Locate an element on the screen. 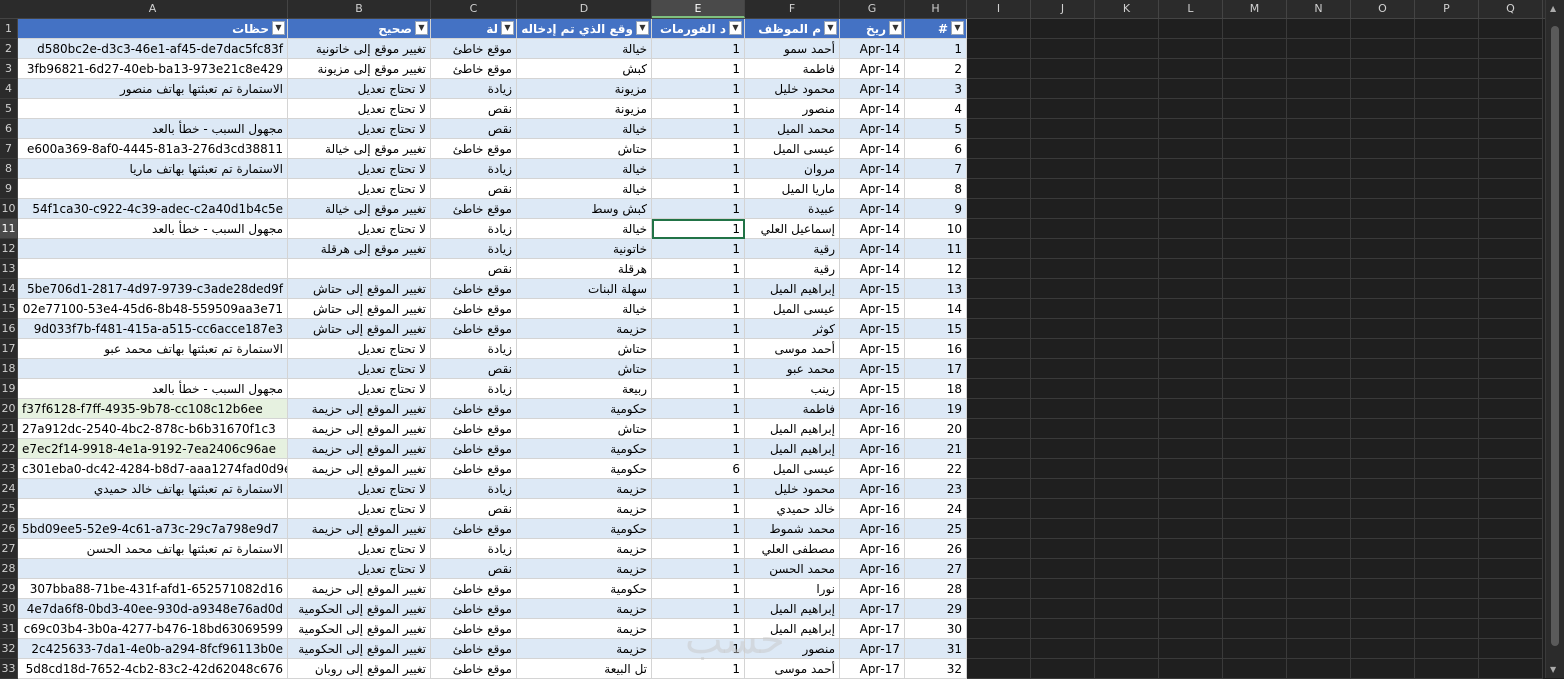 The image size is (1564, 679). index-cell: 2 is located at coordinates (936, 69).